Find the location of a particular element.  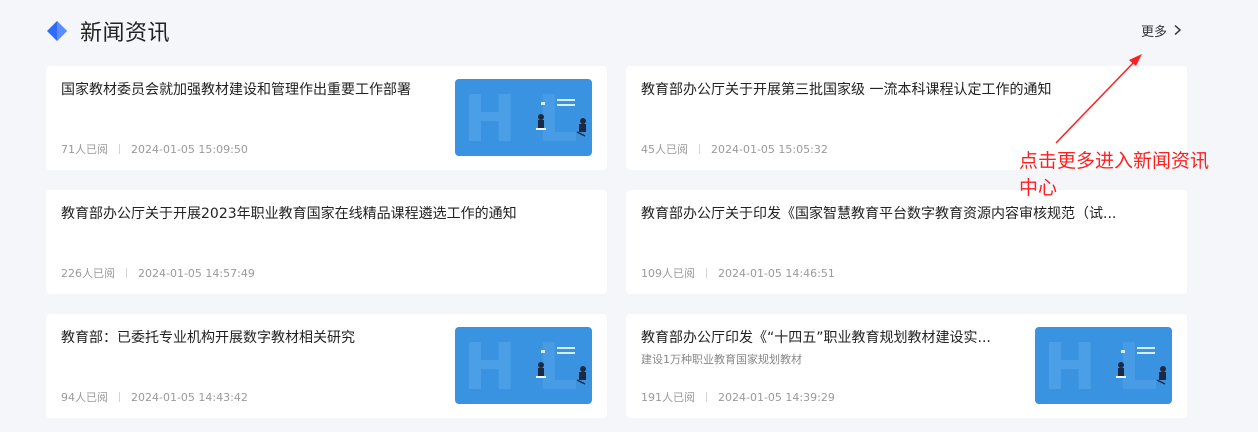

annotation-text: 点击更多进入新闻资讯中心 is located at coordinates (1114, 174).